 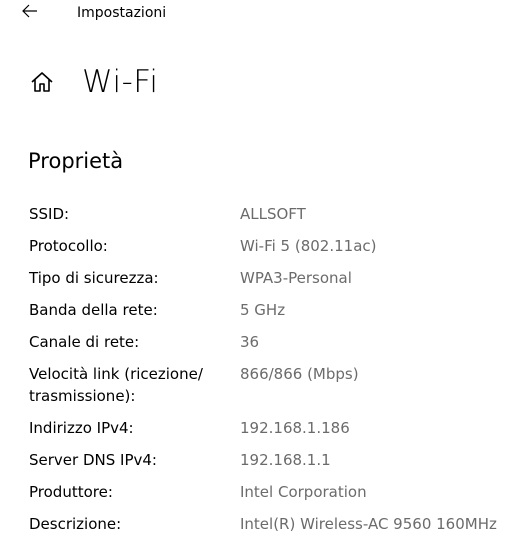 I want to click on property-value: 192.168.1.1, so click(x=285, y=460).